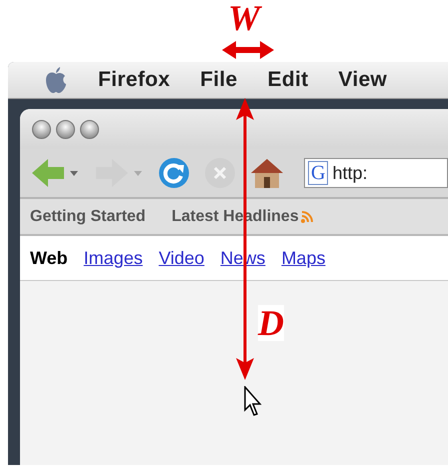  Describe the element at coordinates (363, 80) in the screenshot. I see `menu-item: View` at that location.